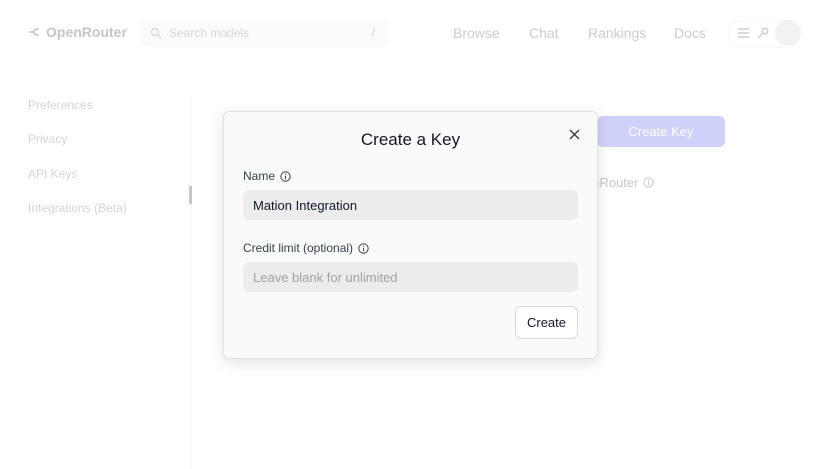 The height and width of the screenshot is (469, 820). I want to click on name-label-row: Name, so click(267, 176).